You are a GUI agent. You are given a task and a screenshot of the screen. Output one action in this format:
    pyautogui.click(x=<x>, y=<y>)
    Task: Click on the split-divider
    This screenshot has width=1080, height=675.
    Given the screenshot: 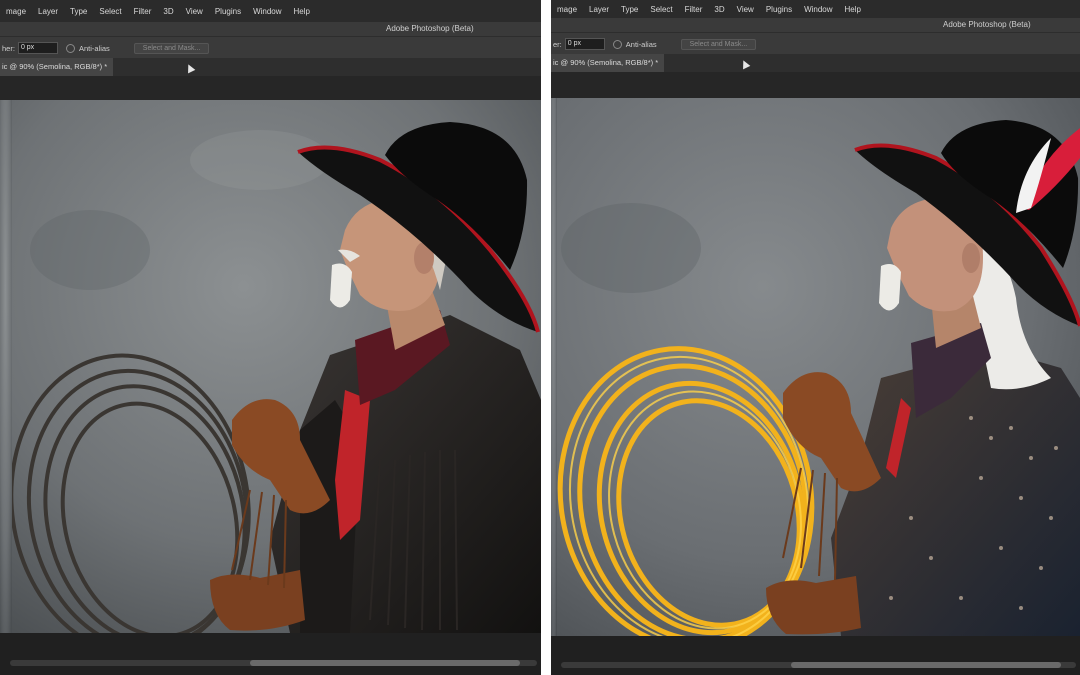 What is the action you would take?
    pyautogui.click(x=546, y=337)
    